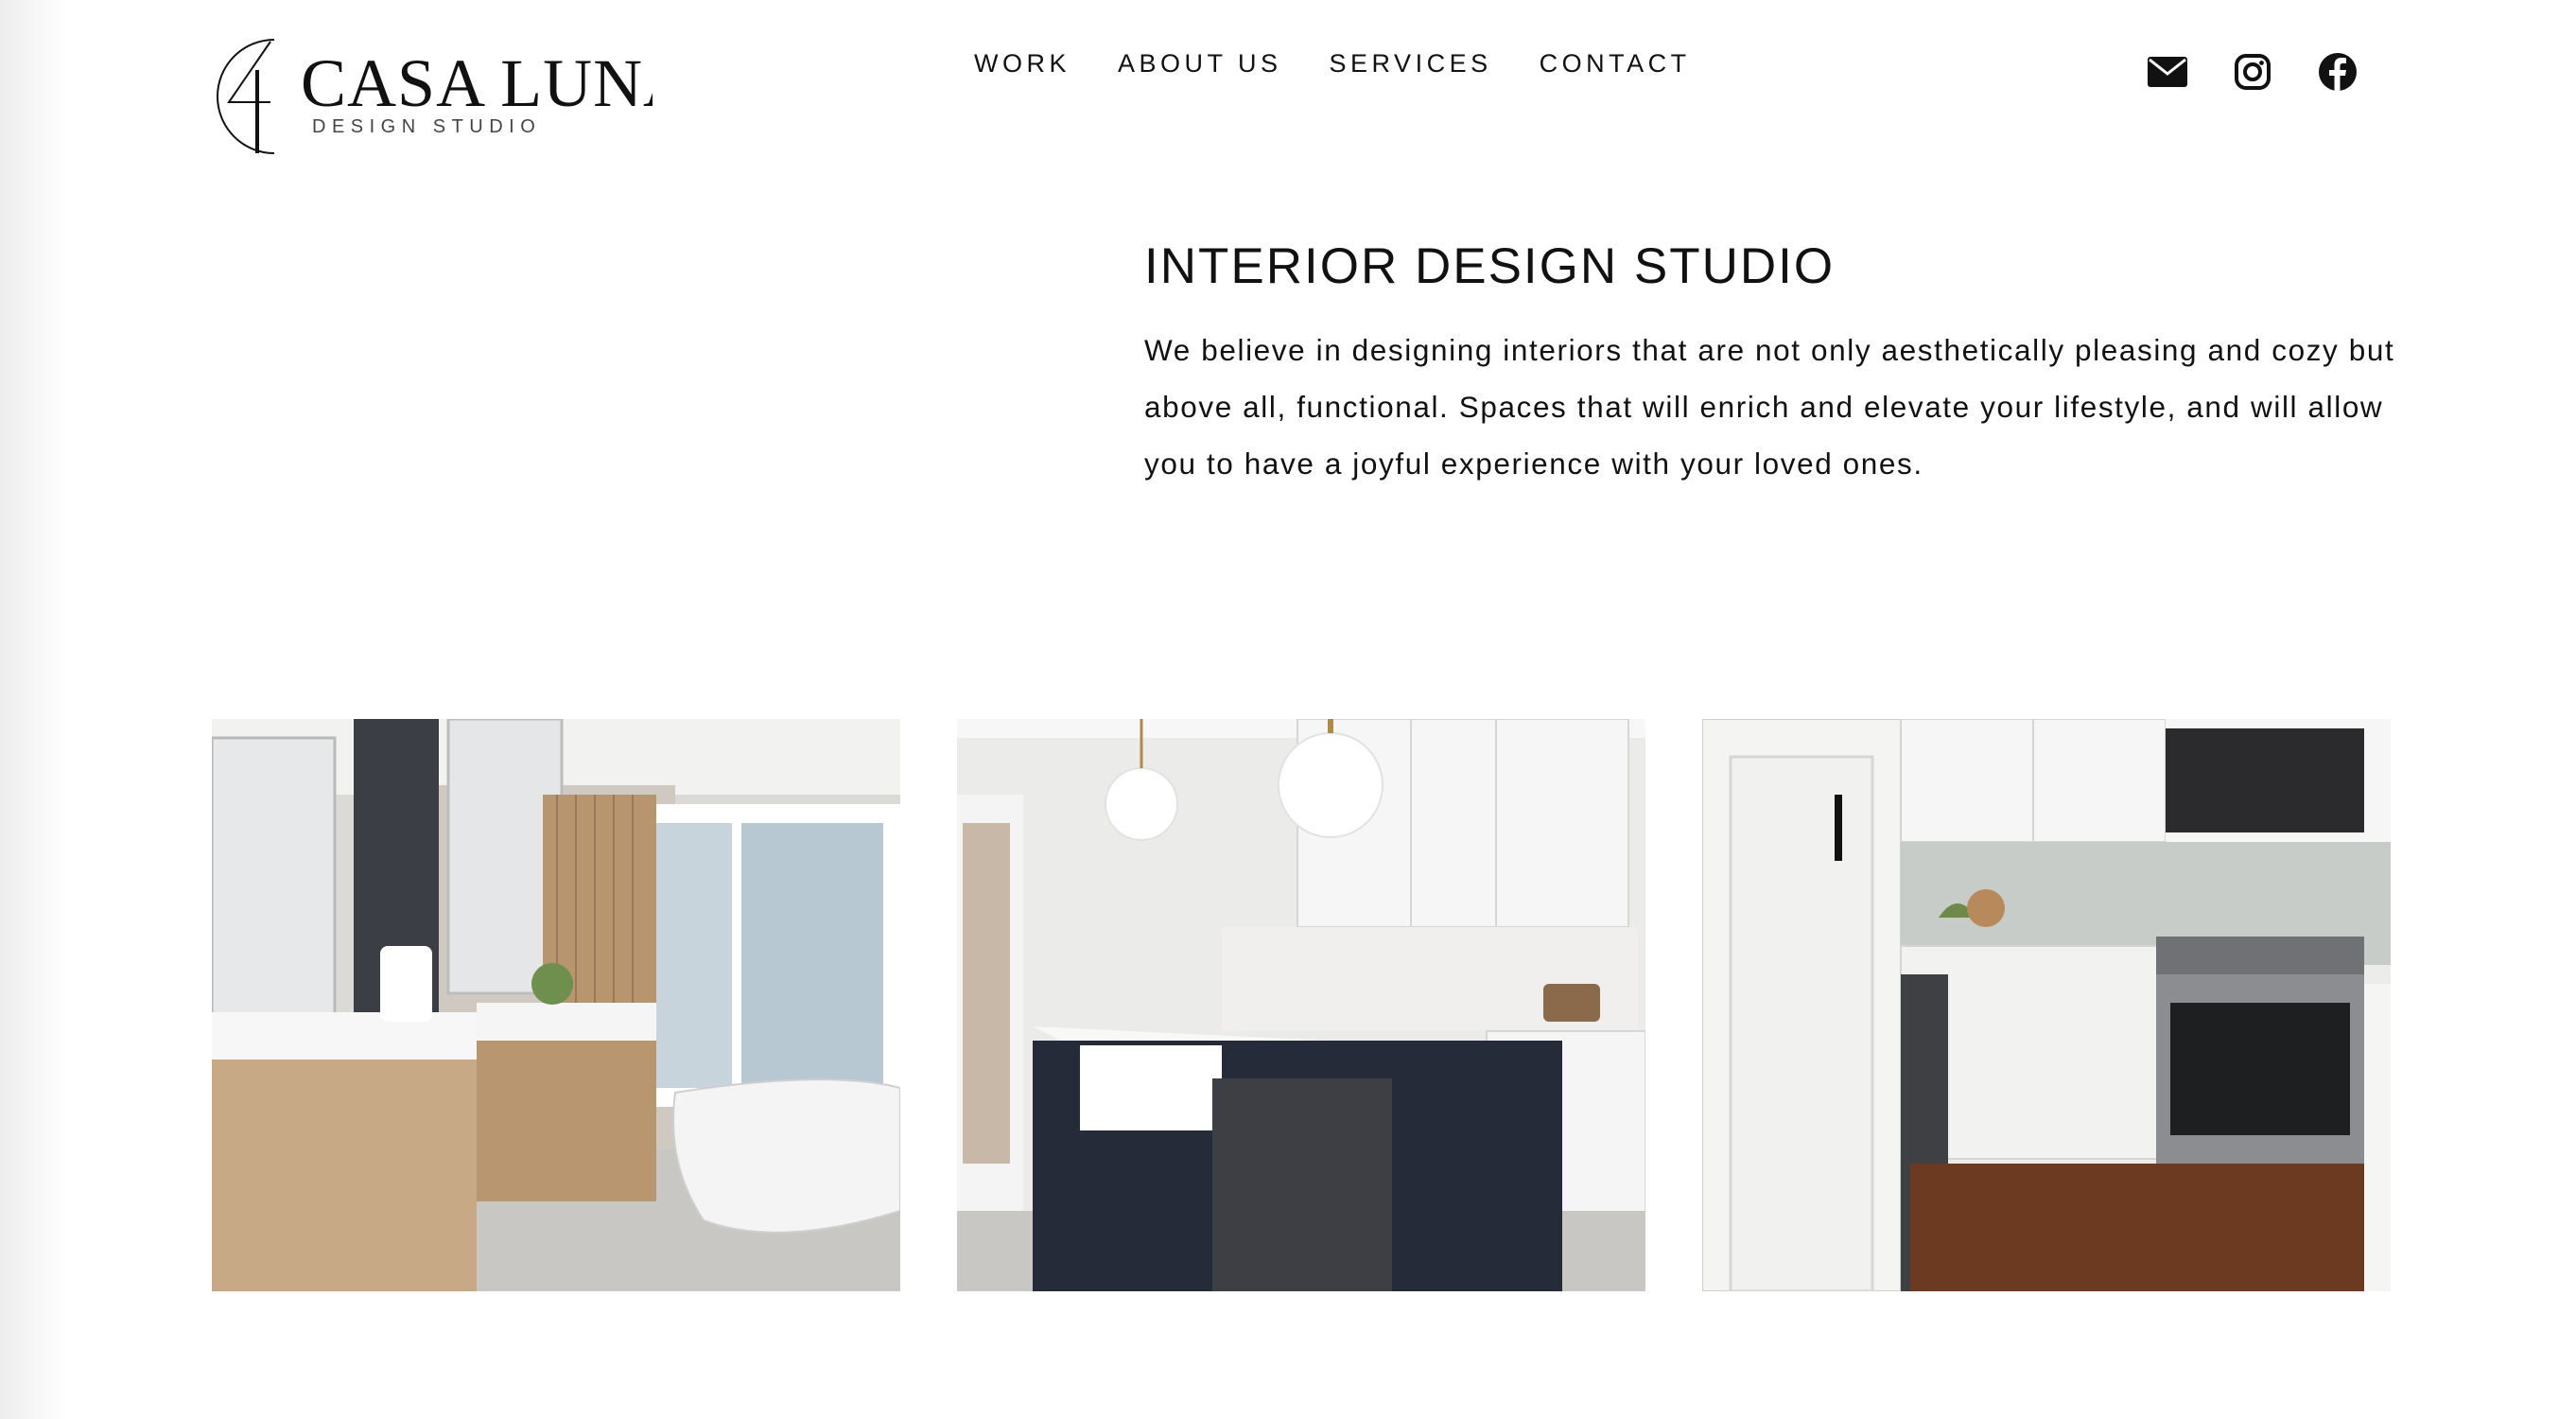 The width and height of the screenshot is (2576, 1419). Describe the element at coordinates (426, 126) in the screenshot. I see `brand-tagline: DESIGN STUDIO` at that location.